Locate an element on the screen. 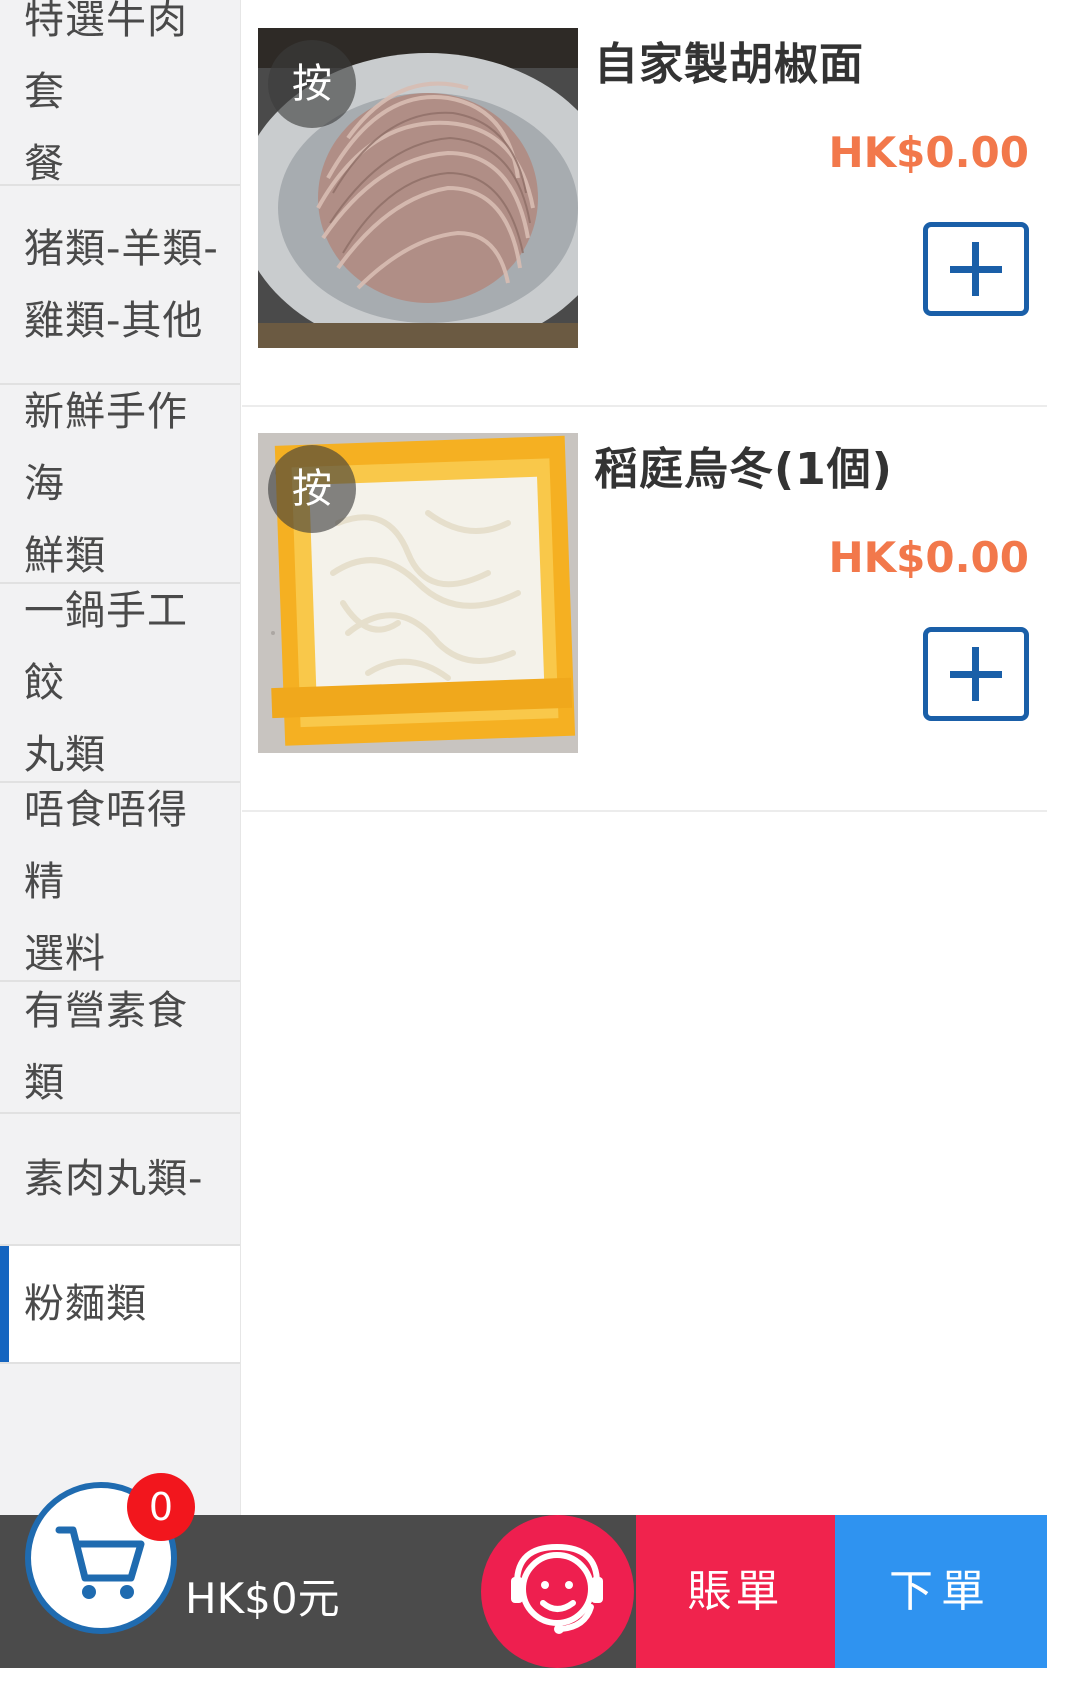 The height and width of the screenshot is (1683, 1080). category-item-seafood: 新鮮手作海 鮮類 is located at coordinates (120, 484).